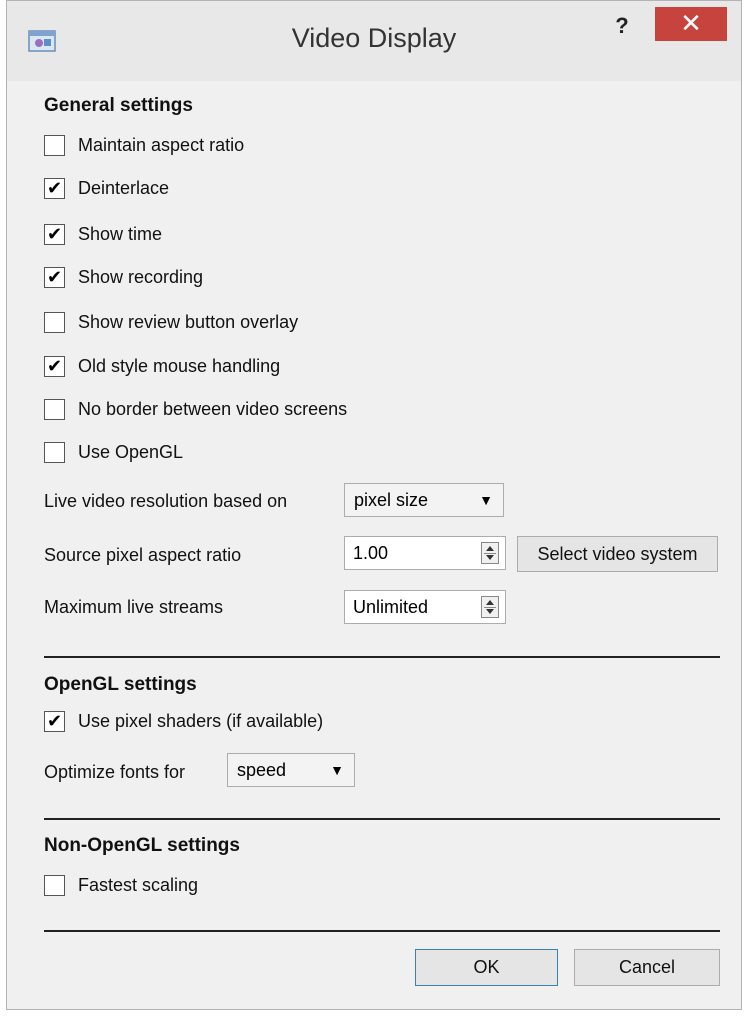 This screenshot has width=748, height=1019. Describe the element at coordinates (201, 721) in the screenshot. I see `checkbox-label: Use pixel shaders (if available)` at that location.